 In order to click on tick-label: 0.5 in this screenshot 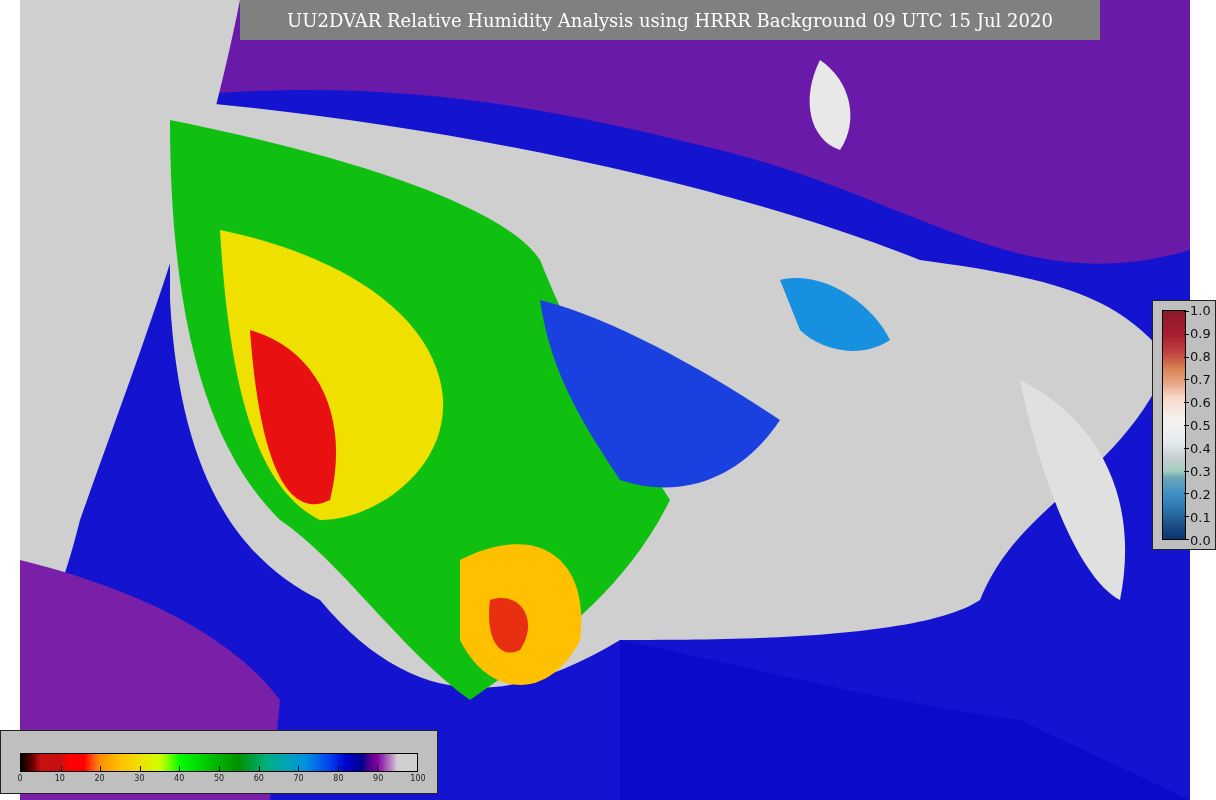, I will do `click(1200, 425)`.